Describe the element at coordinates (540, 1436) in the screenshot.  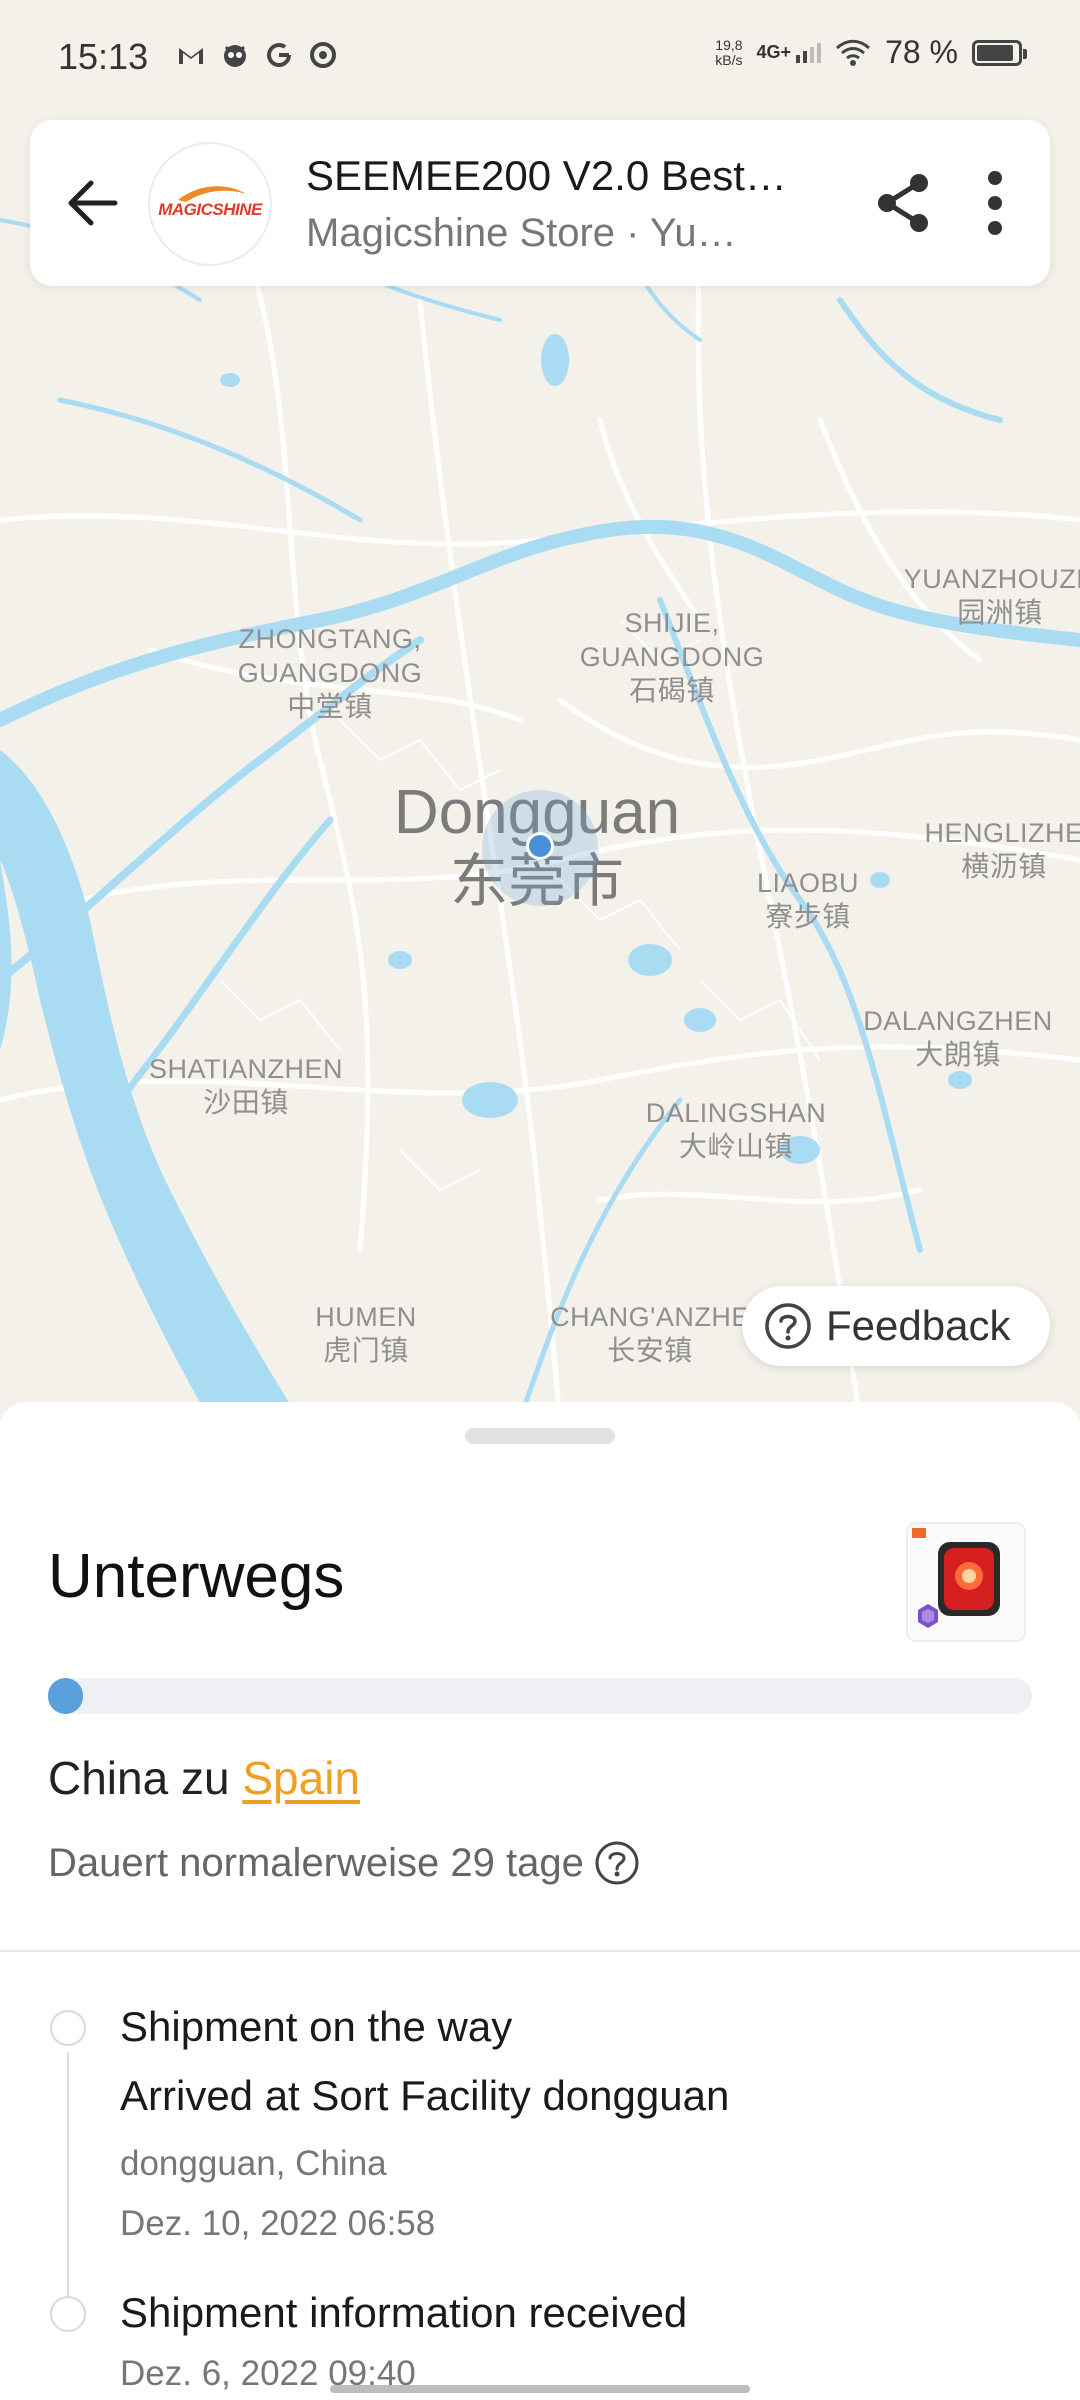
I see `sheet-drag-handle` at that location.